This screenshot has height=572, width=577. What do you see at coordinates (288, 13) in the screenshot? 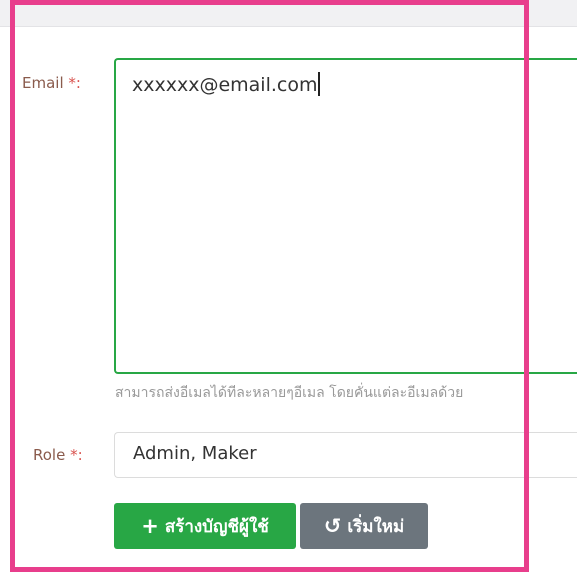
I see `top-bar` at bounding box center [288, 13].